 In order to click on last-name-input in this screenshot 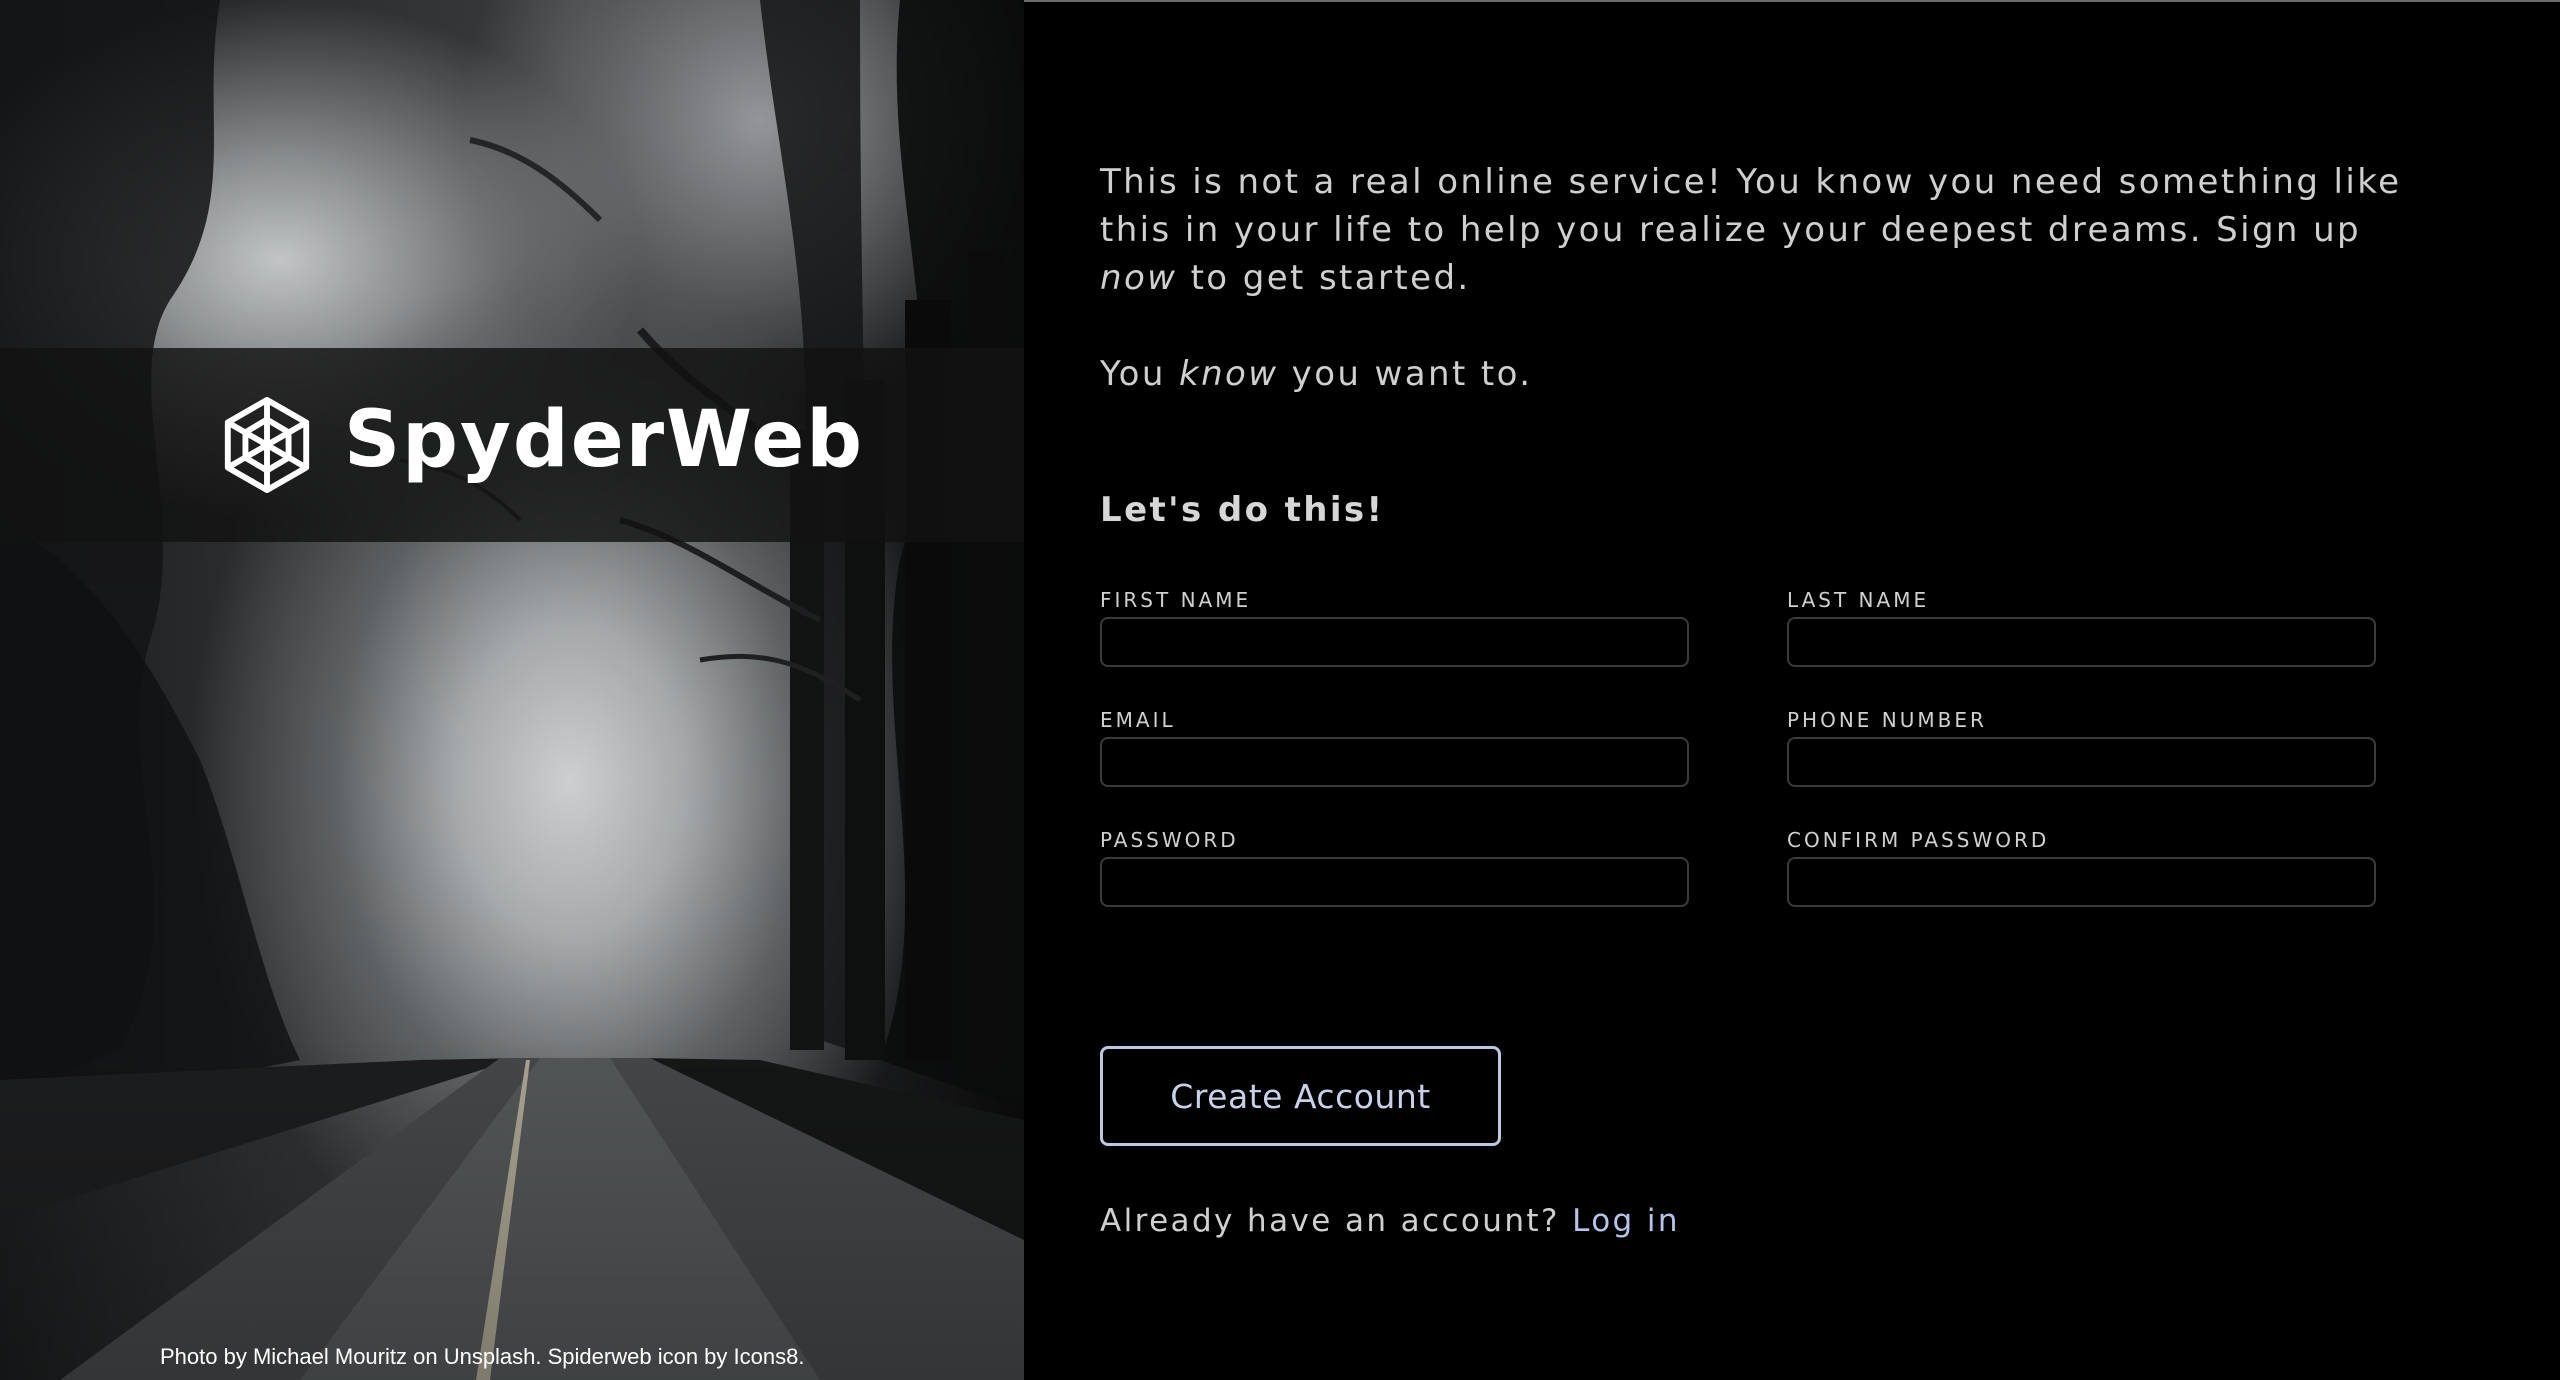, I will do `click(2081, 642)`.